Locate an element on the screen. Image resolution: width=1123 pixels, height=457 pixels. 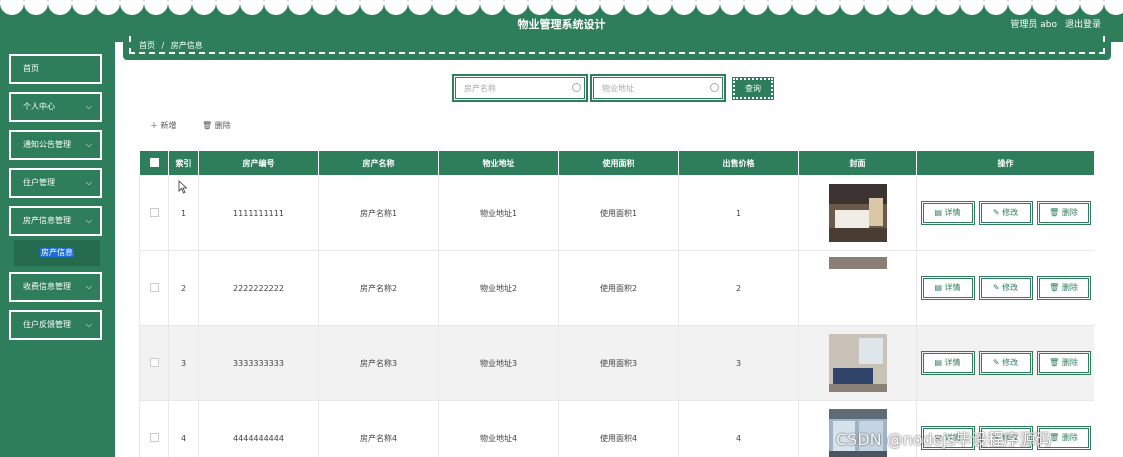
cell-name: 房产名称1 is located at coordinates (378, 213).